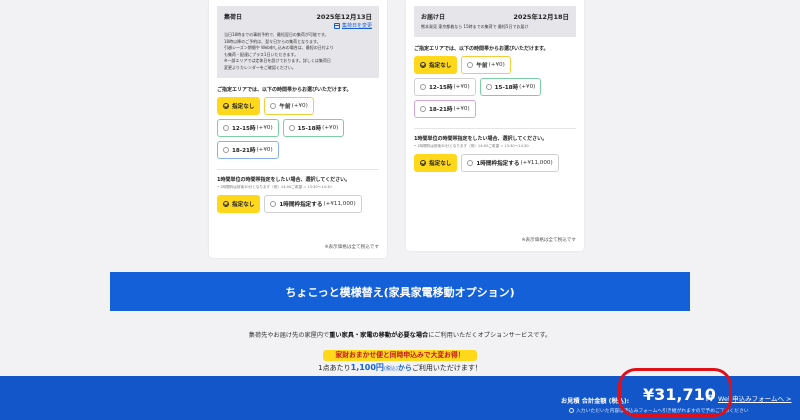 This screenshot has width=800, height=420. I want to click on per-tax: (税込), so click(390, 369).